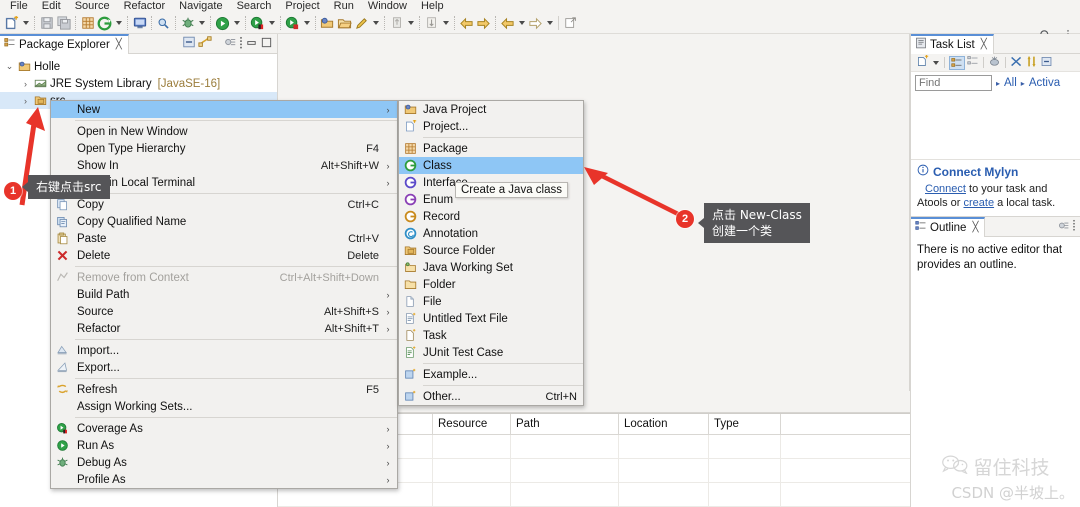 Image resolution: width=1080 pixels, height=507 pixels. I want to click on focus-on-workweek-icon, so click(994, 63).